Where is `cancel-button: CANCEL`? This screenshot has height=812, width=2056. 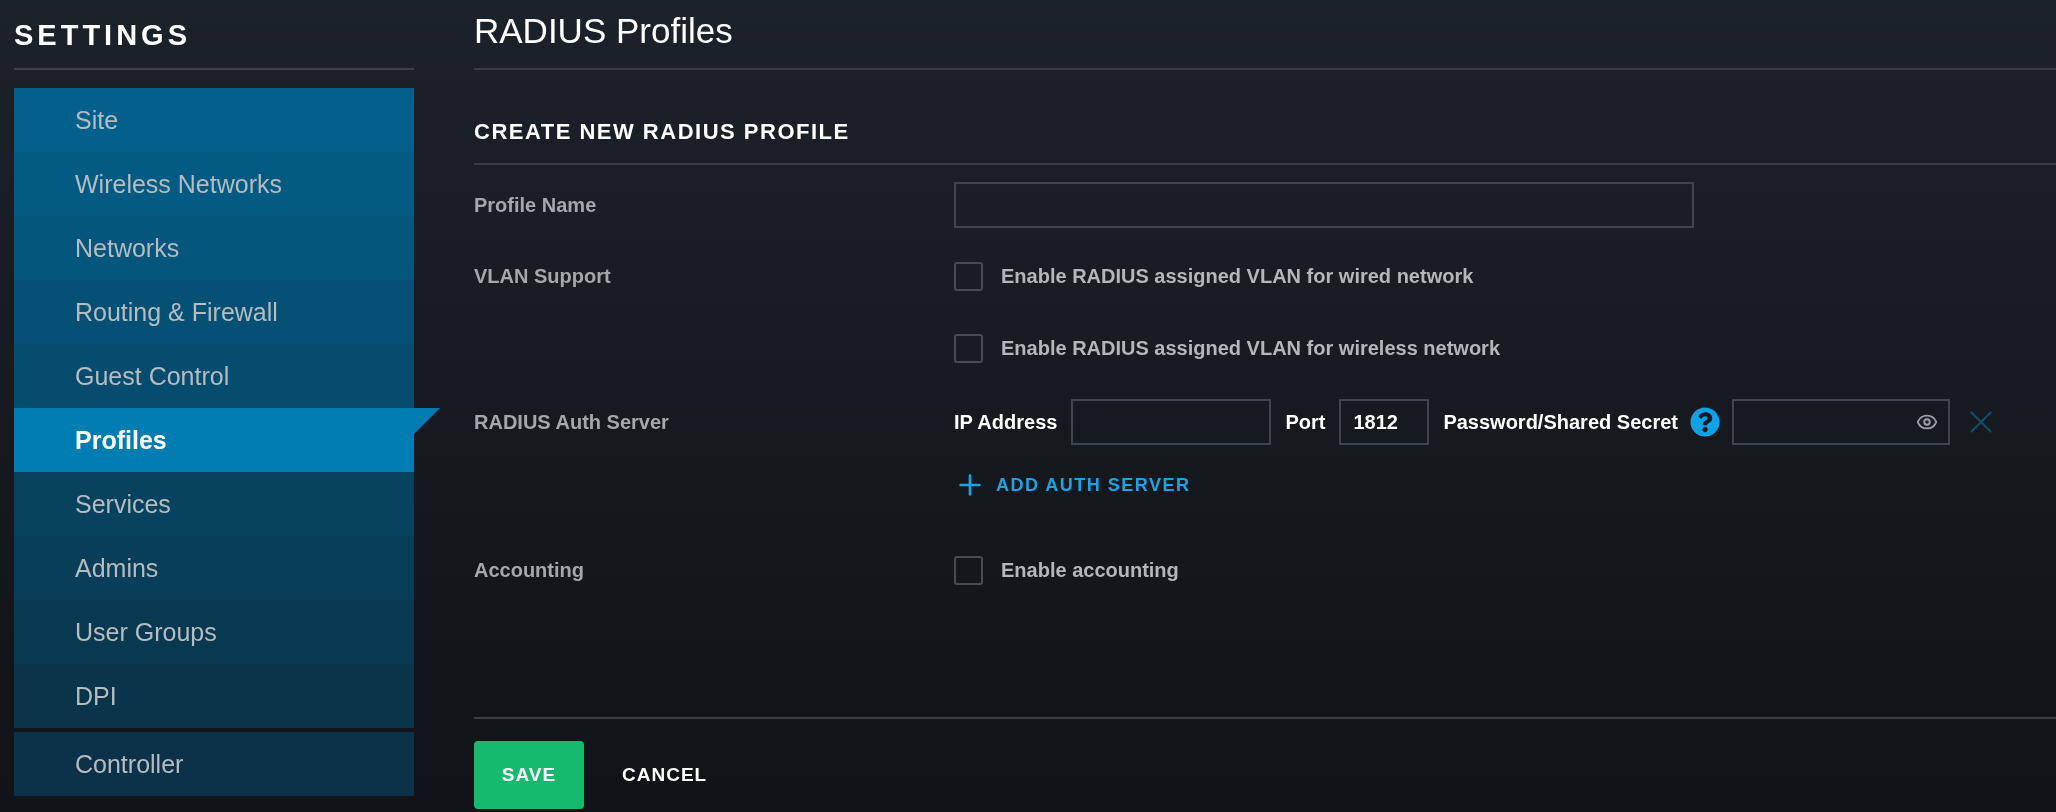
cancel-button: CANCEL is located at coordinates (665, 775).